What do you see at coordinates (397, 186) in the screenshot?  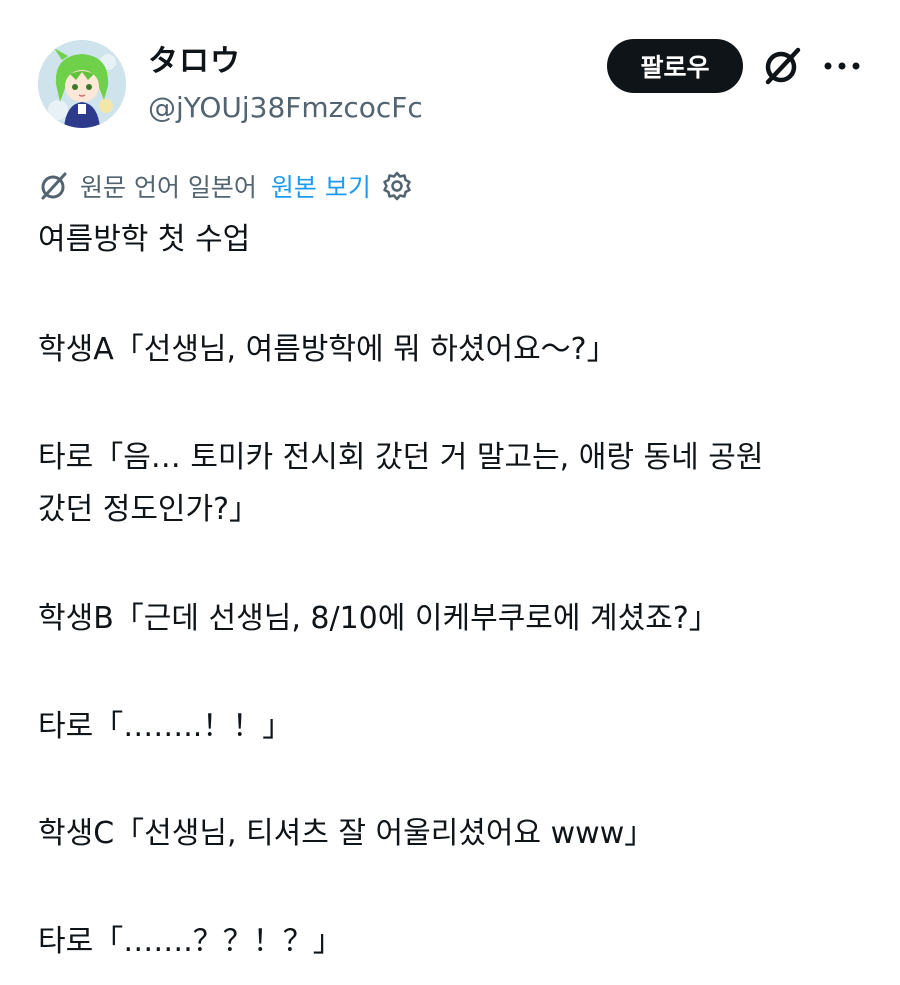 I see `gear-icon` at bounding box center [397, 186].